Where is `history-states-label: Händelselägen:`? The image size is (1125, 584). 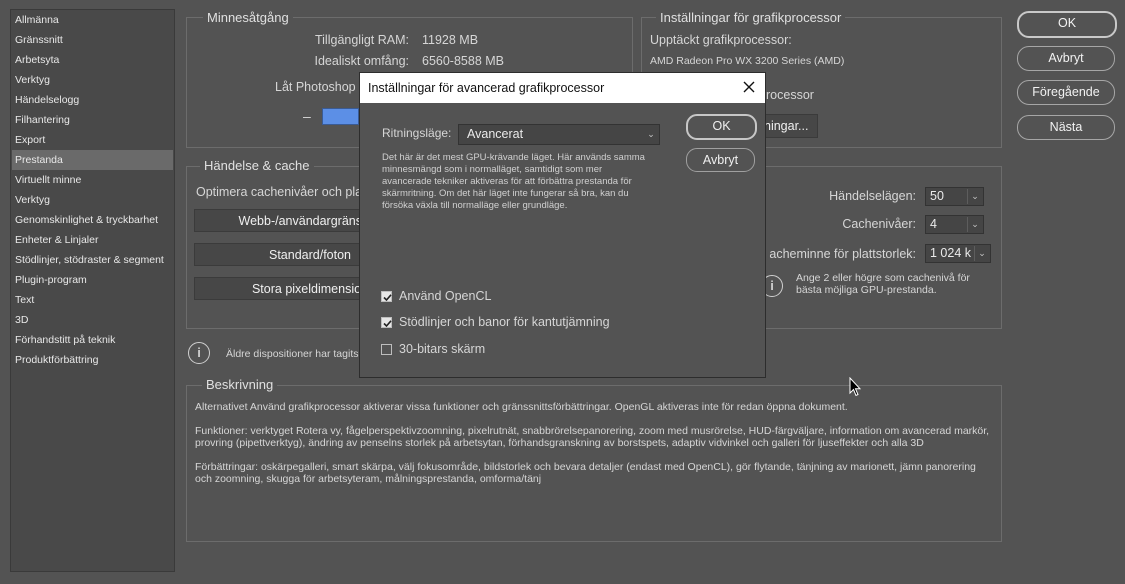
history-states-label: Händelselägen: is located at coordinates (872, 196).